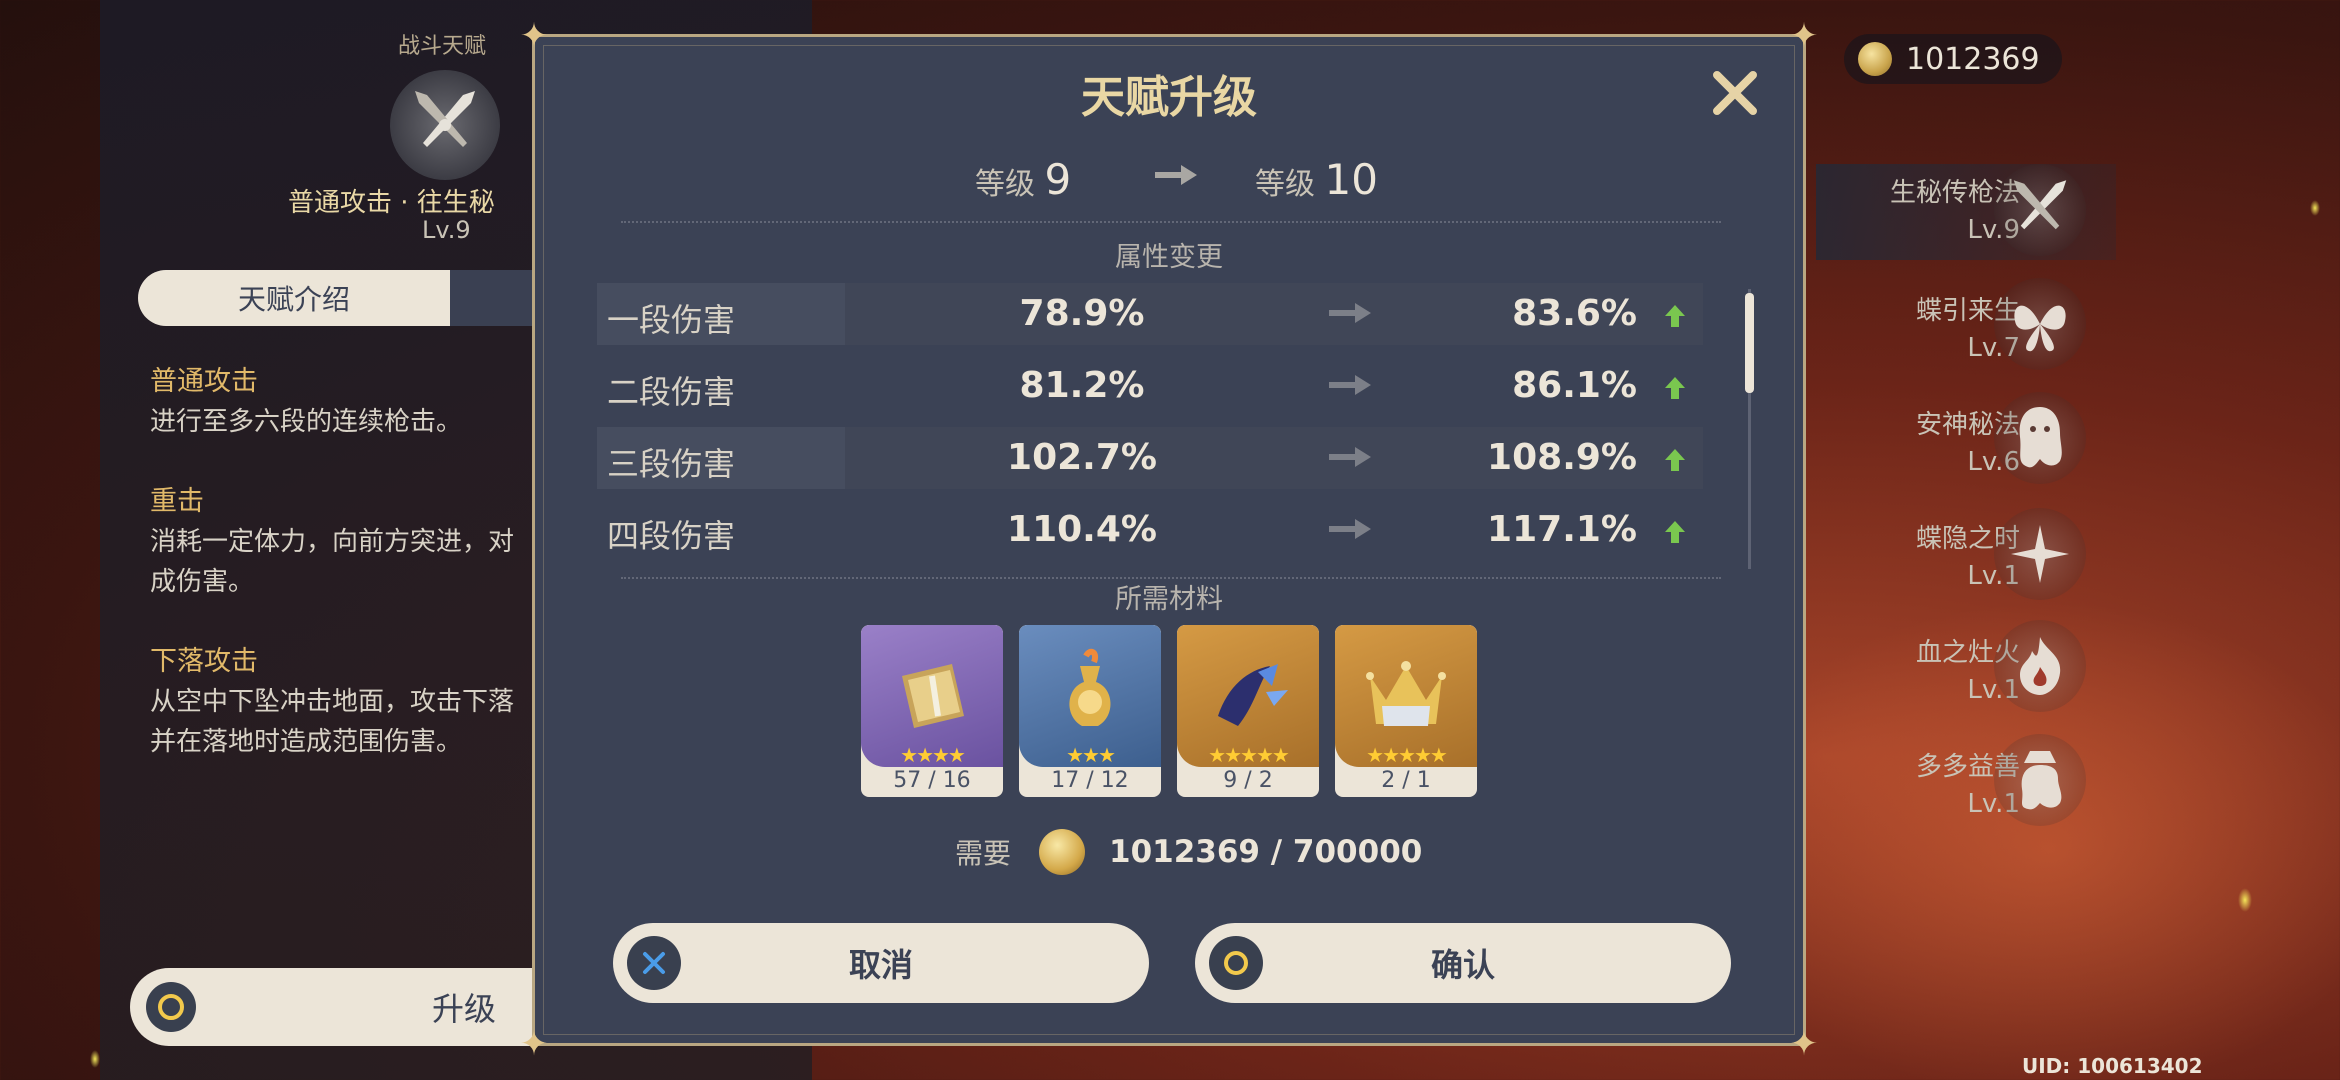 The width and height of the screenshot is (2340, 1080). I want to click on butterfly-icon, so click(2040, 324).